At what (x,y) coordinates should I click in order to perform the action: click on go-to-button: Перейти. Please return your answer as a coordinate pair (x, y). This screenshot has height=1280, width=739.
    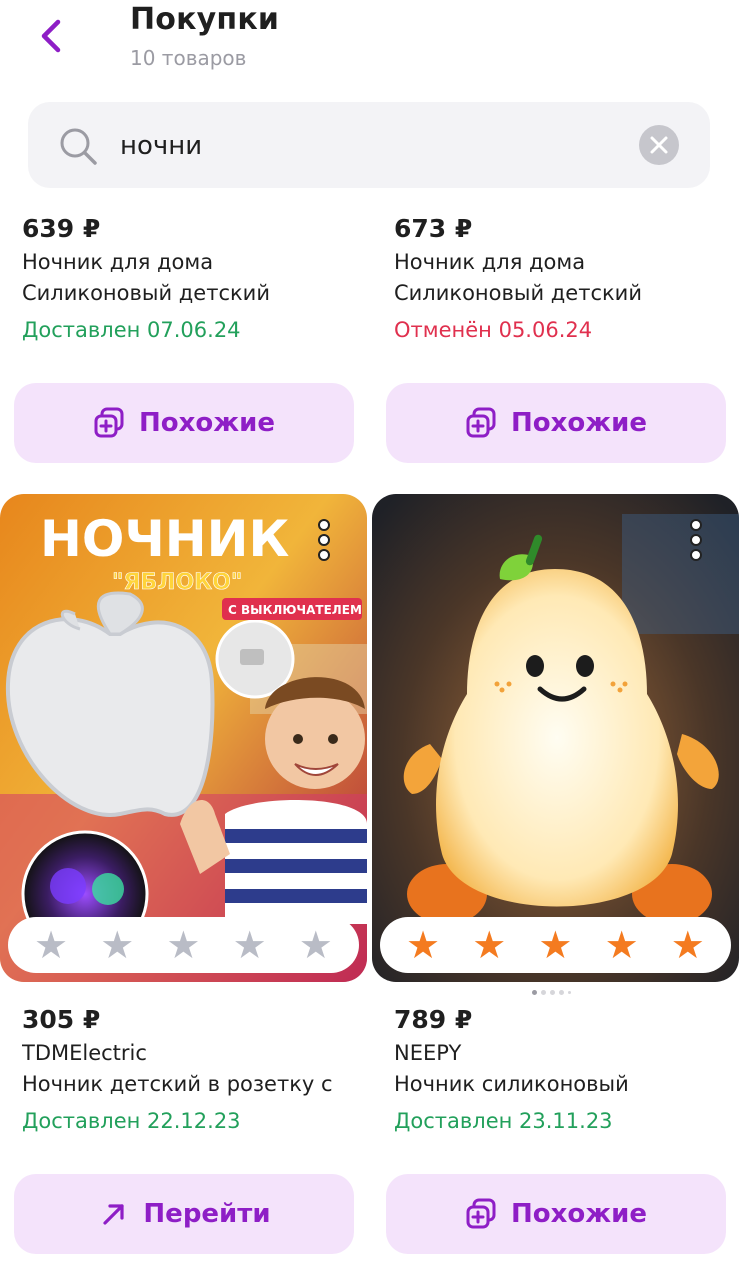
    Looking at the image, I should click on (184, 1214).